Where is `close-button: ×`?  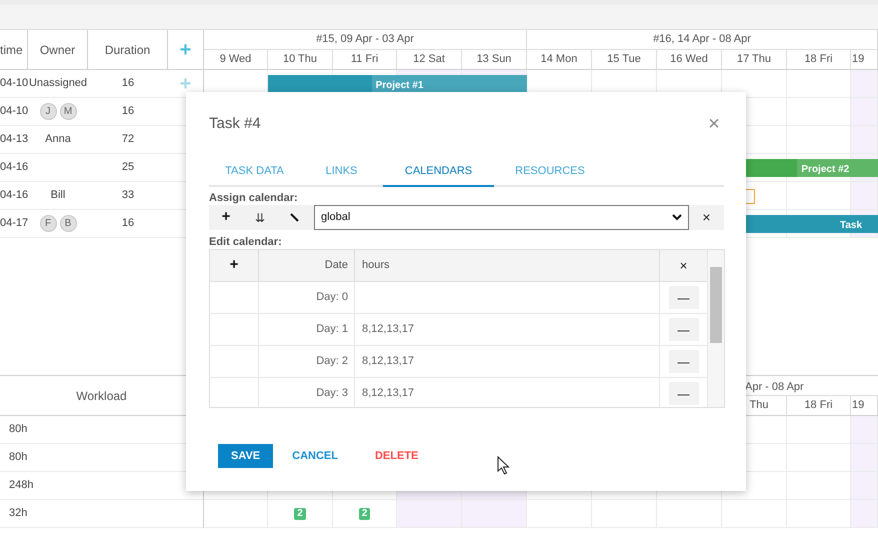 close-button: × is located at coordinates (714, 124).